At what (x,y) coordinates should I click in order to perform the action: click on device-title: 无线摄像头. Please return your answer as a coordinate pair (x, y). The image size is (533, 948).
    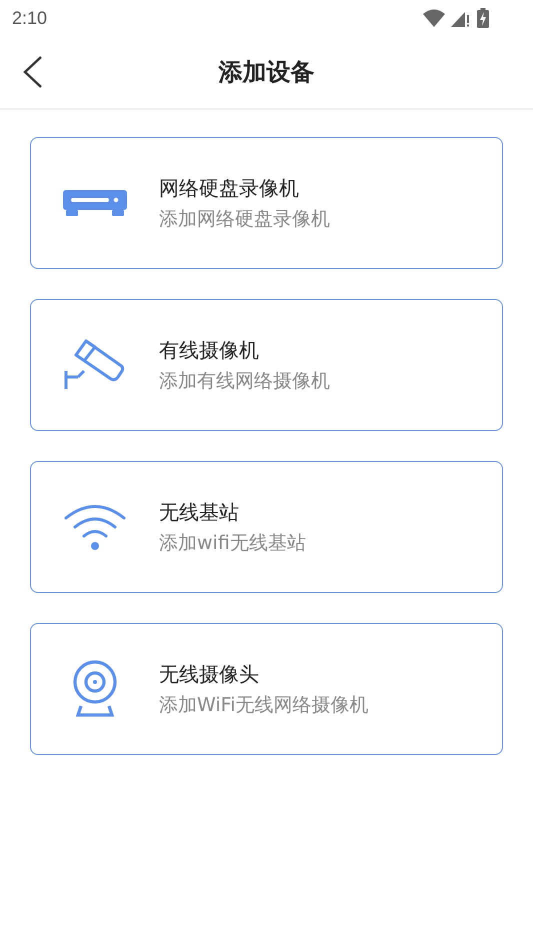
    Looking at the image, I should click on (209, 674).